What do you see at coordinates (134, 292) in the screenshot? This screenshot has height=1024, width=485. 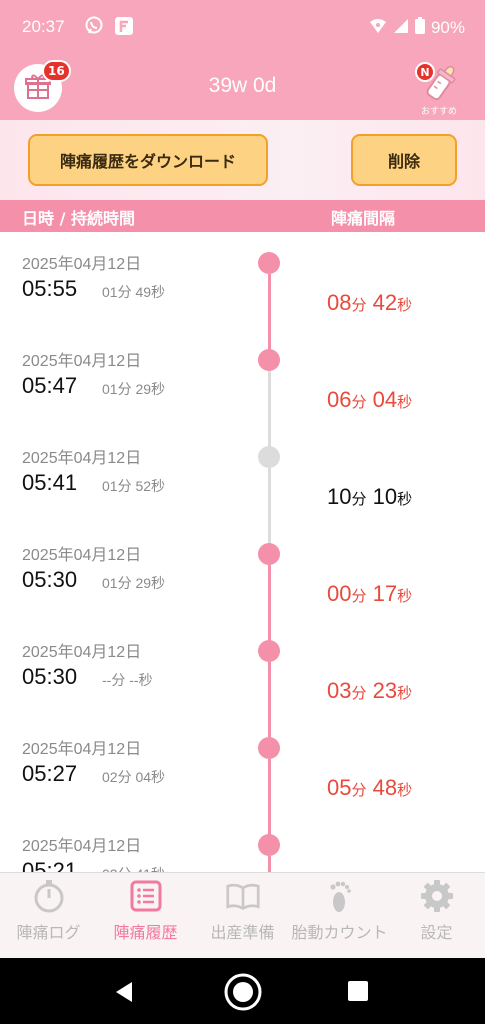 I see `item-duration: 01分 49秒` at bounding box center [134, 292].